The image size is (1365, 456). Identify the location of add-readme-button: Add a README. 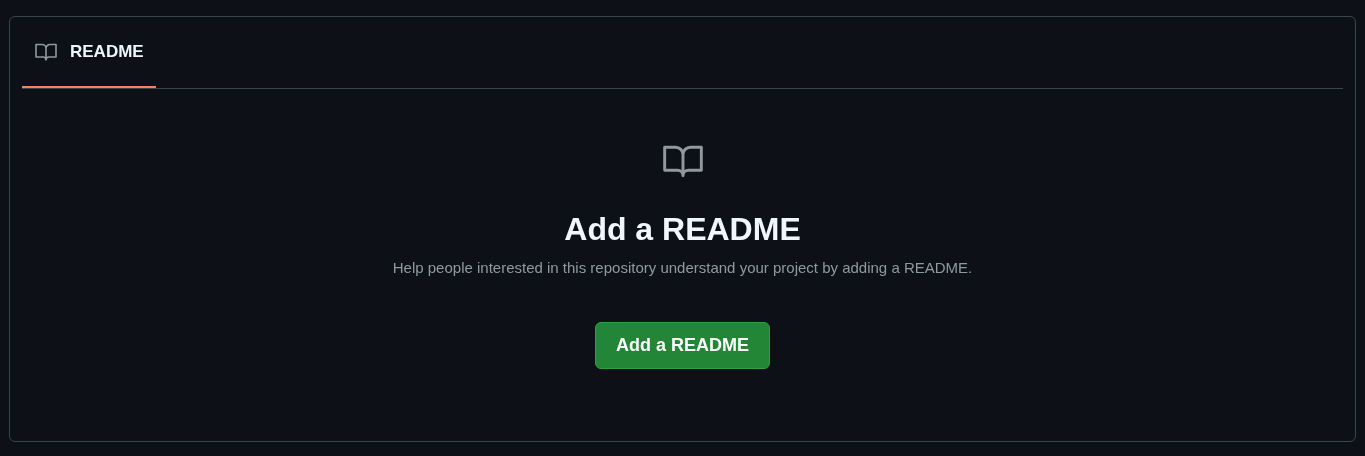
(682, 345).